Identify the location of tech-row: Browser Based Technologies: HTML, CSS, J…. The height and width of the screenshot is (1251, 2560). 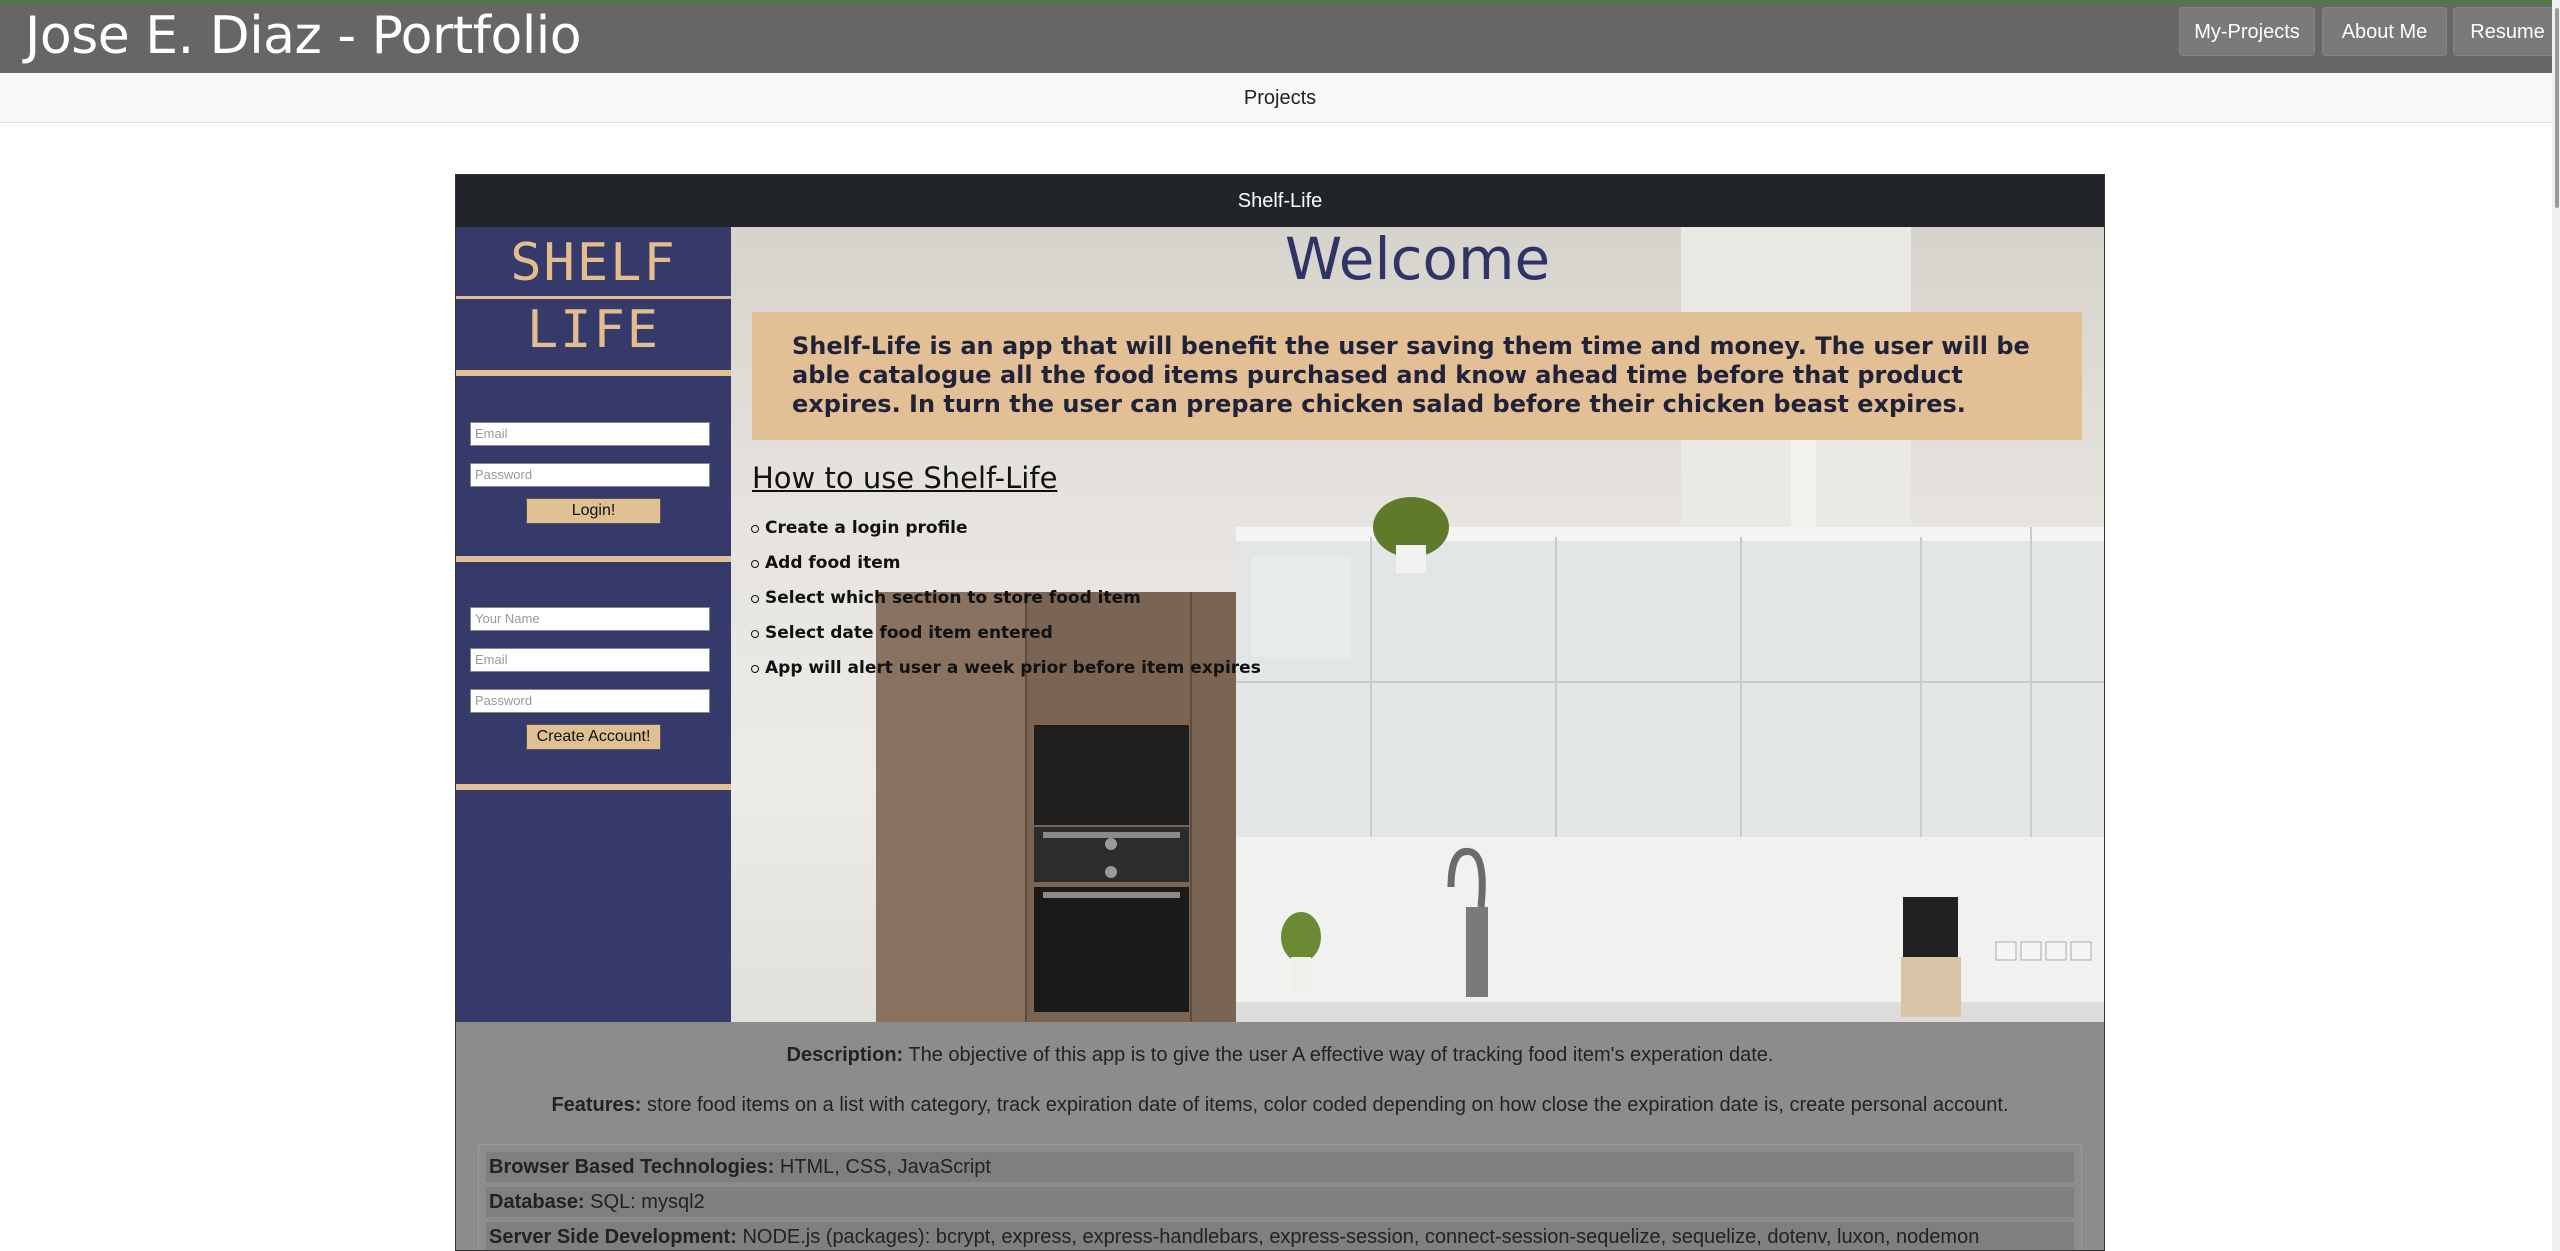
(1280, 1167).